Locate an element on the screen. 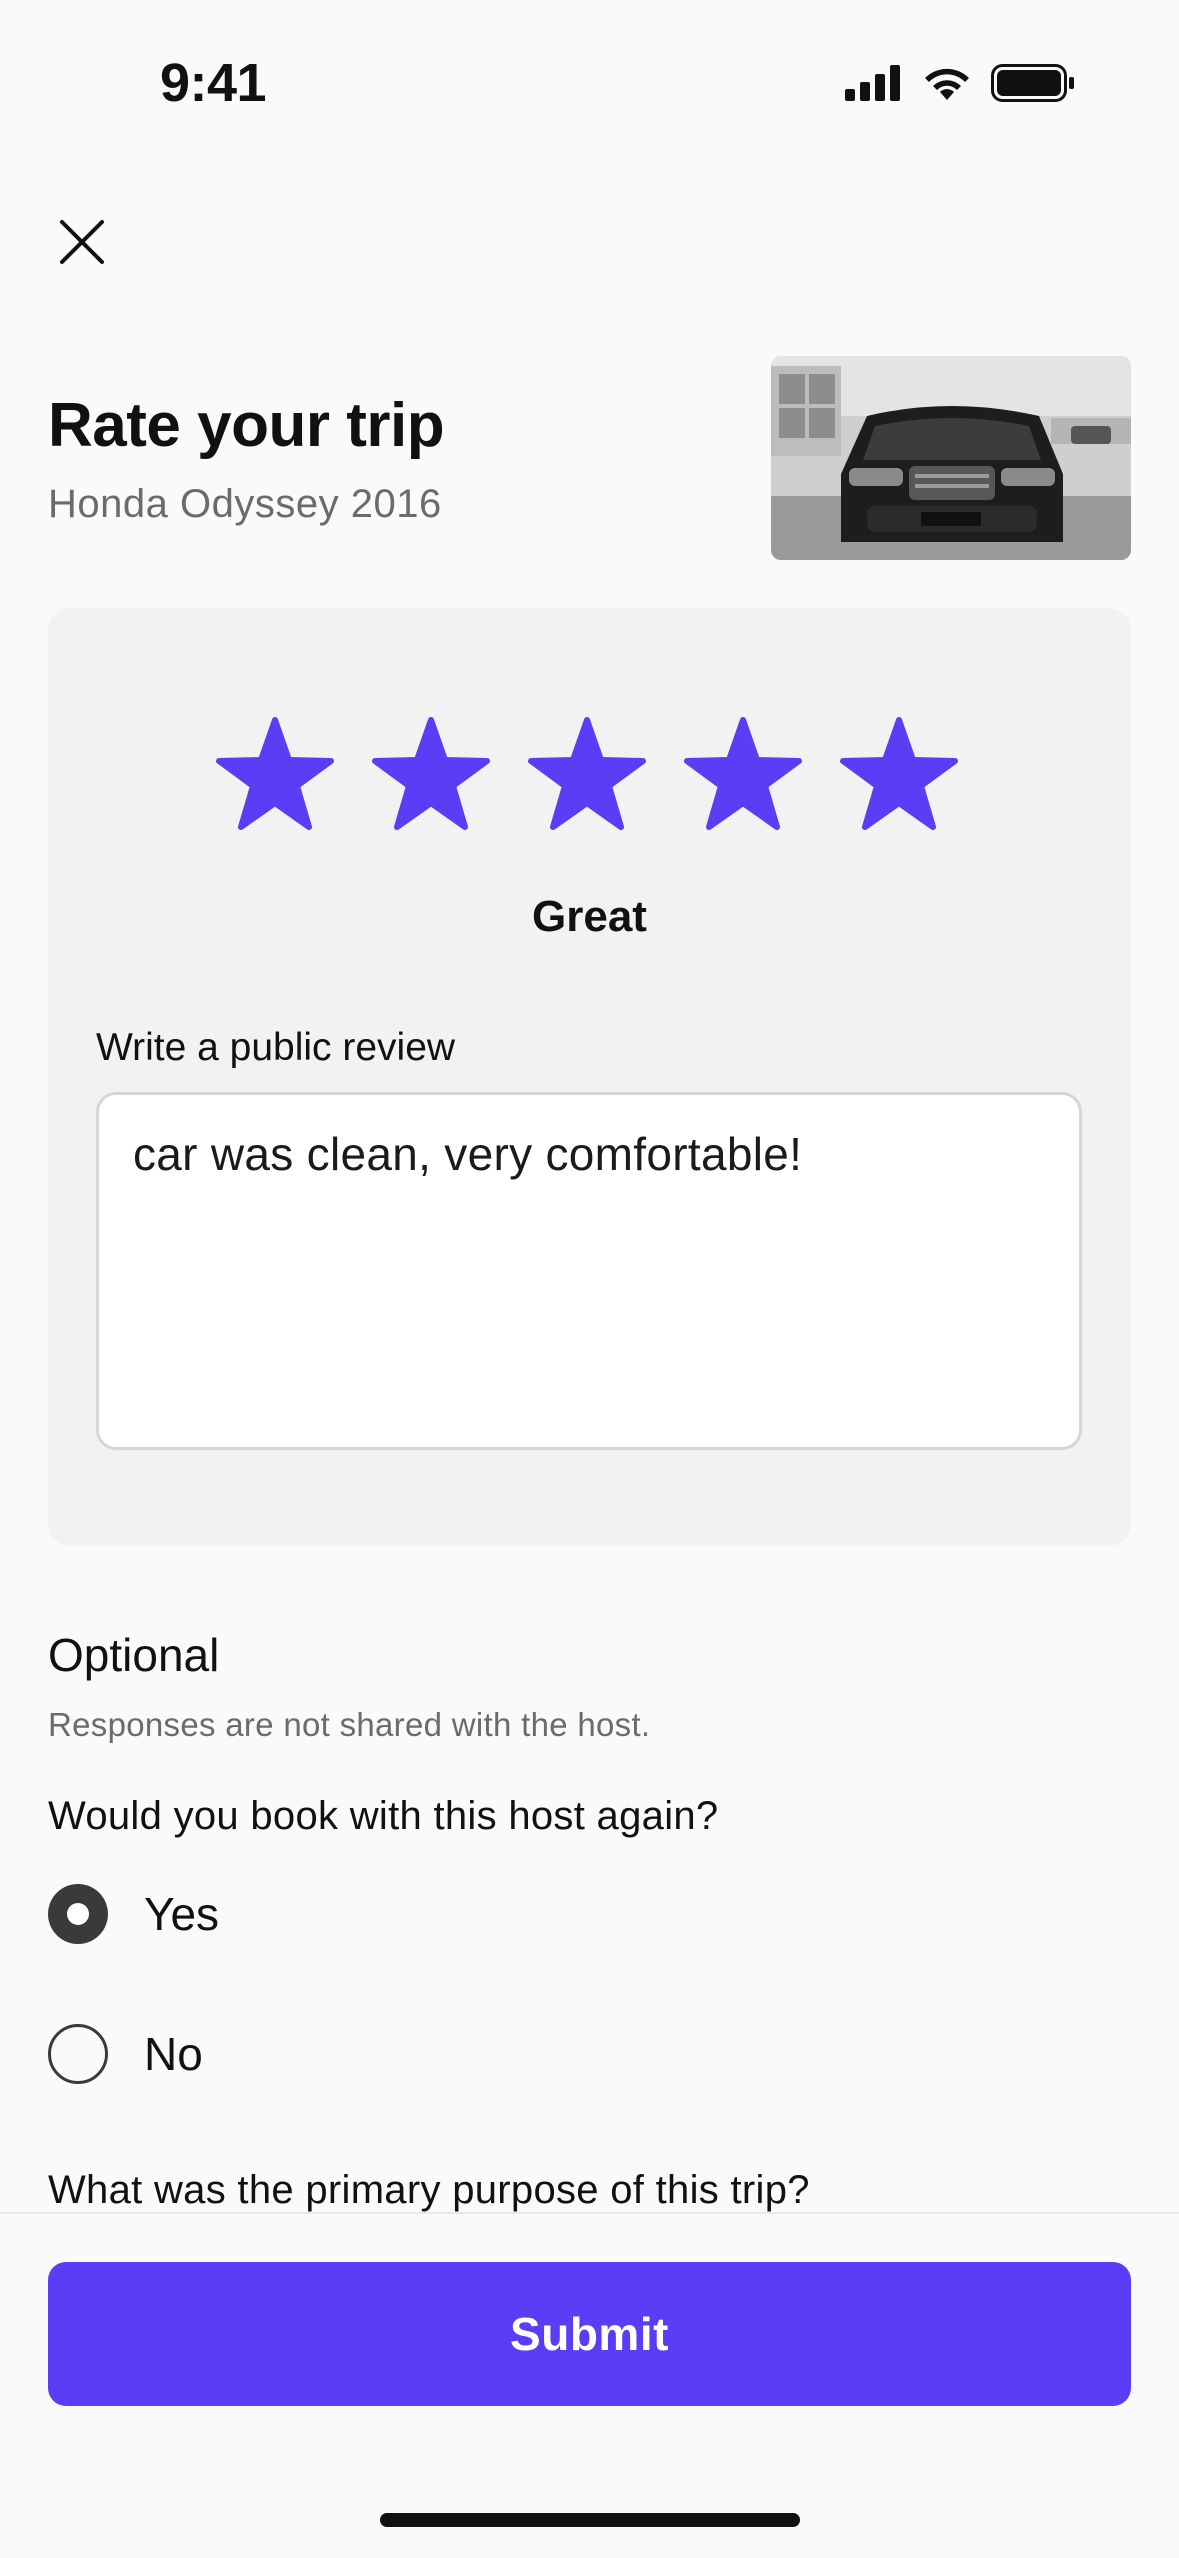  rebook-question: Would you book with this host again? is located at coordinates (383, 1816).